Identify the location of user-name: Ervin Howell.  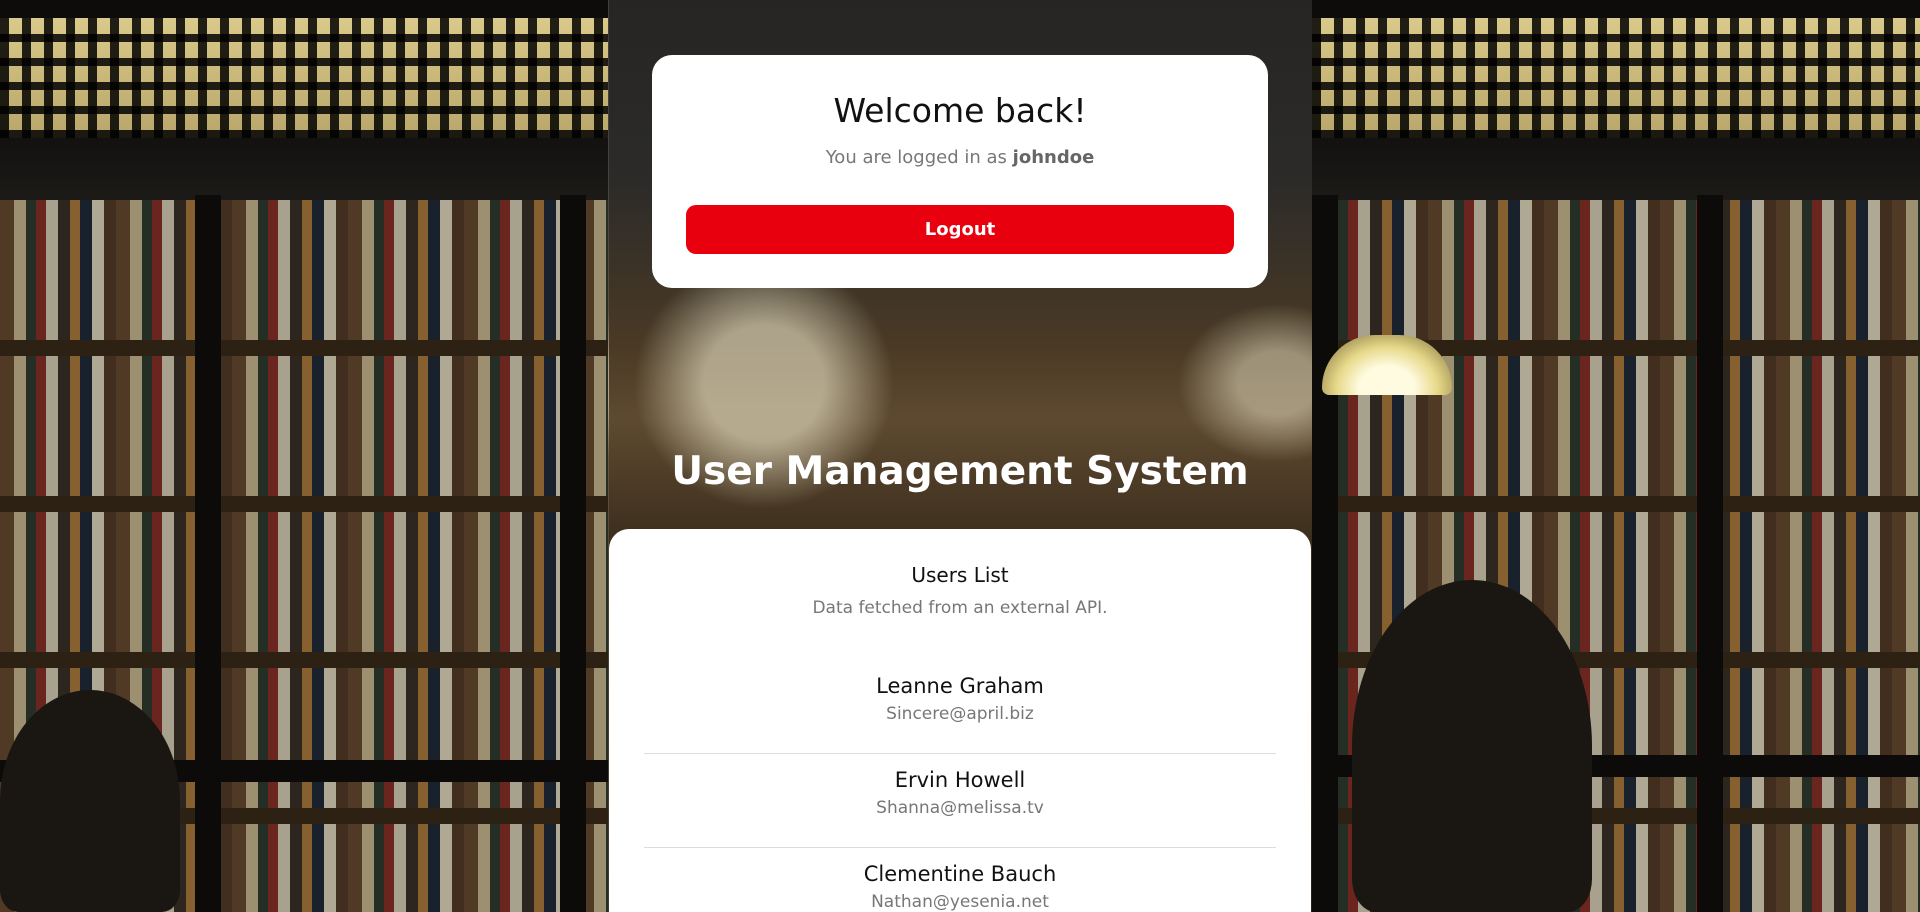
(960, 780).